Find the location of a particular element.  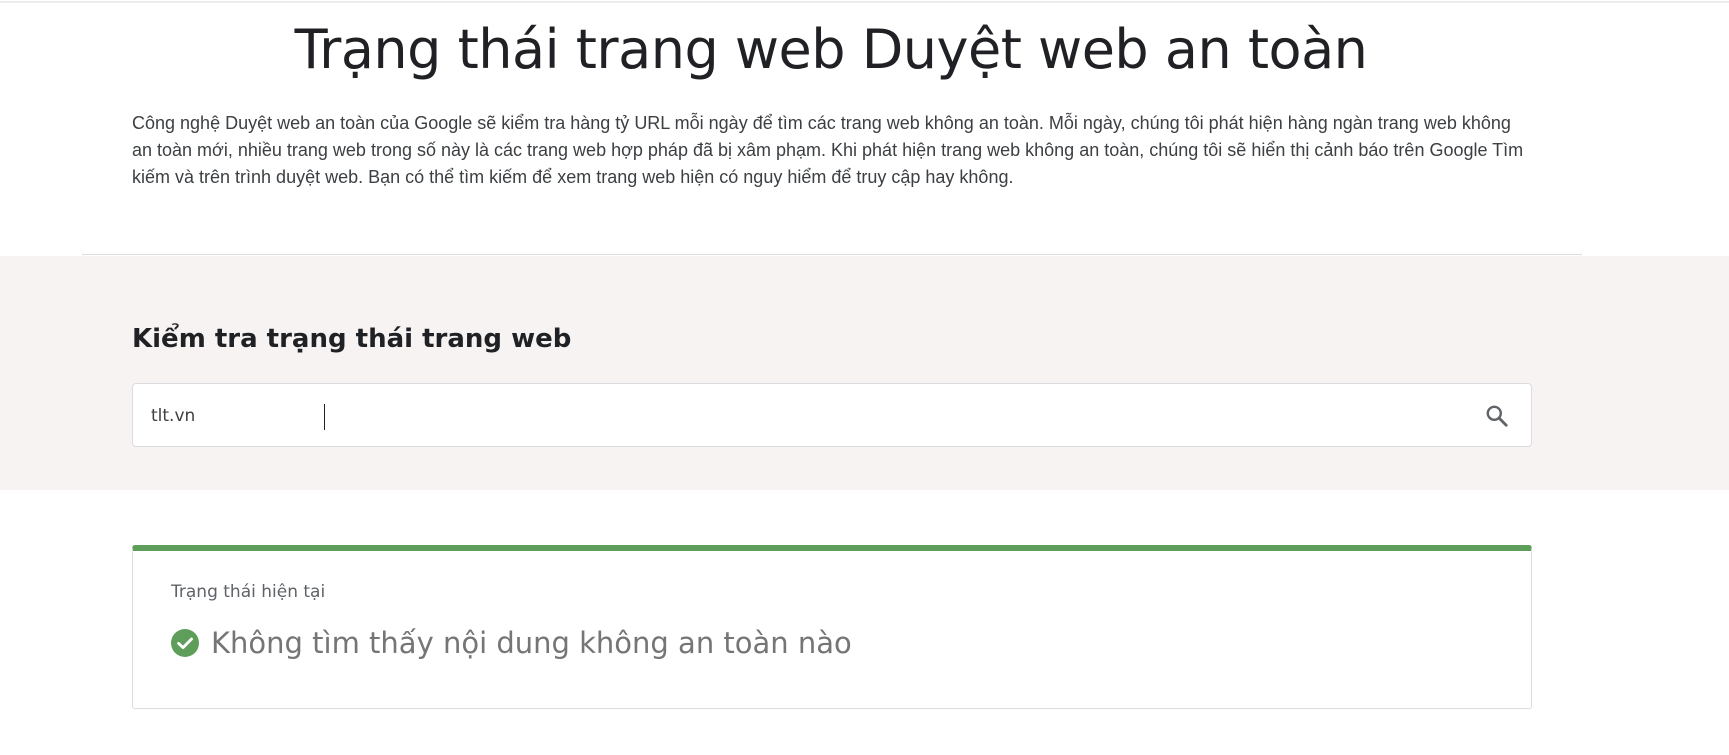

search-input is located at coordinates (801, 416).